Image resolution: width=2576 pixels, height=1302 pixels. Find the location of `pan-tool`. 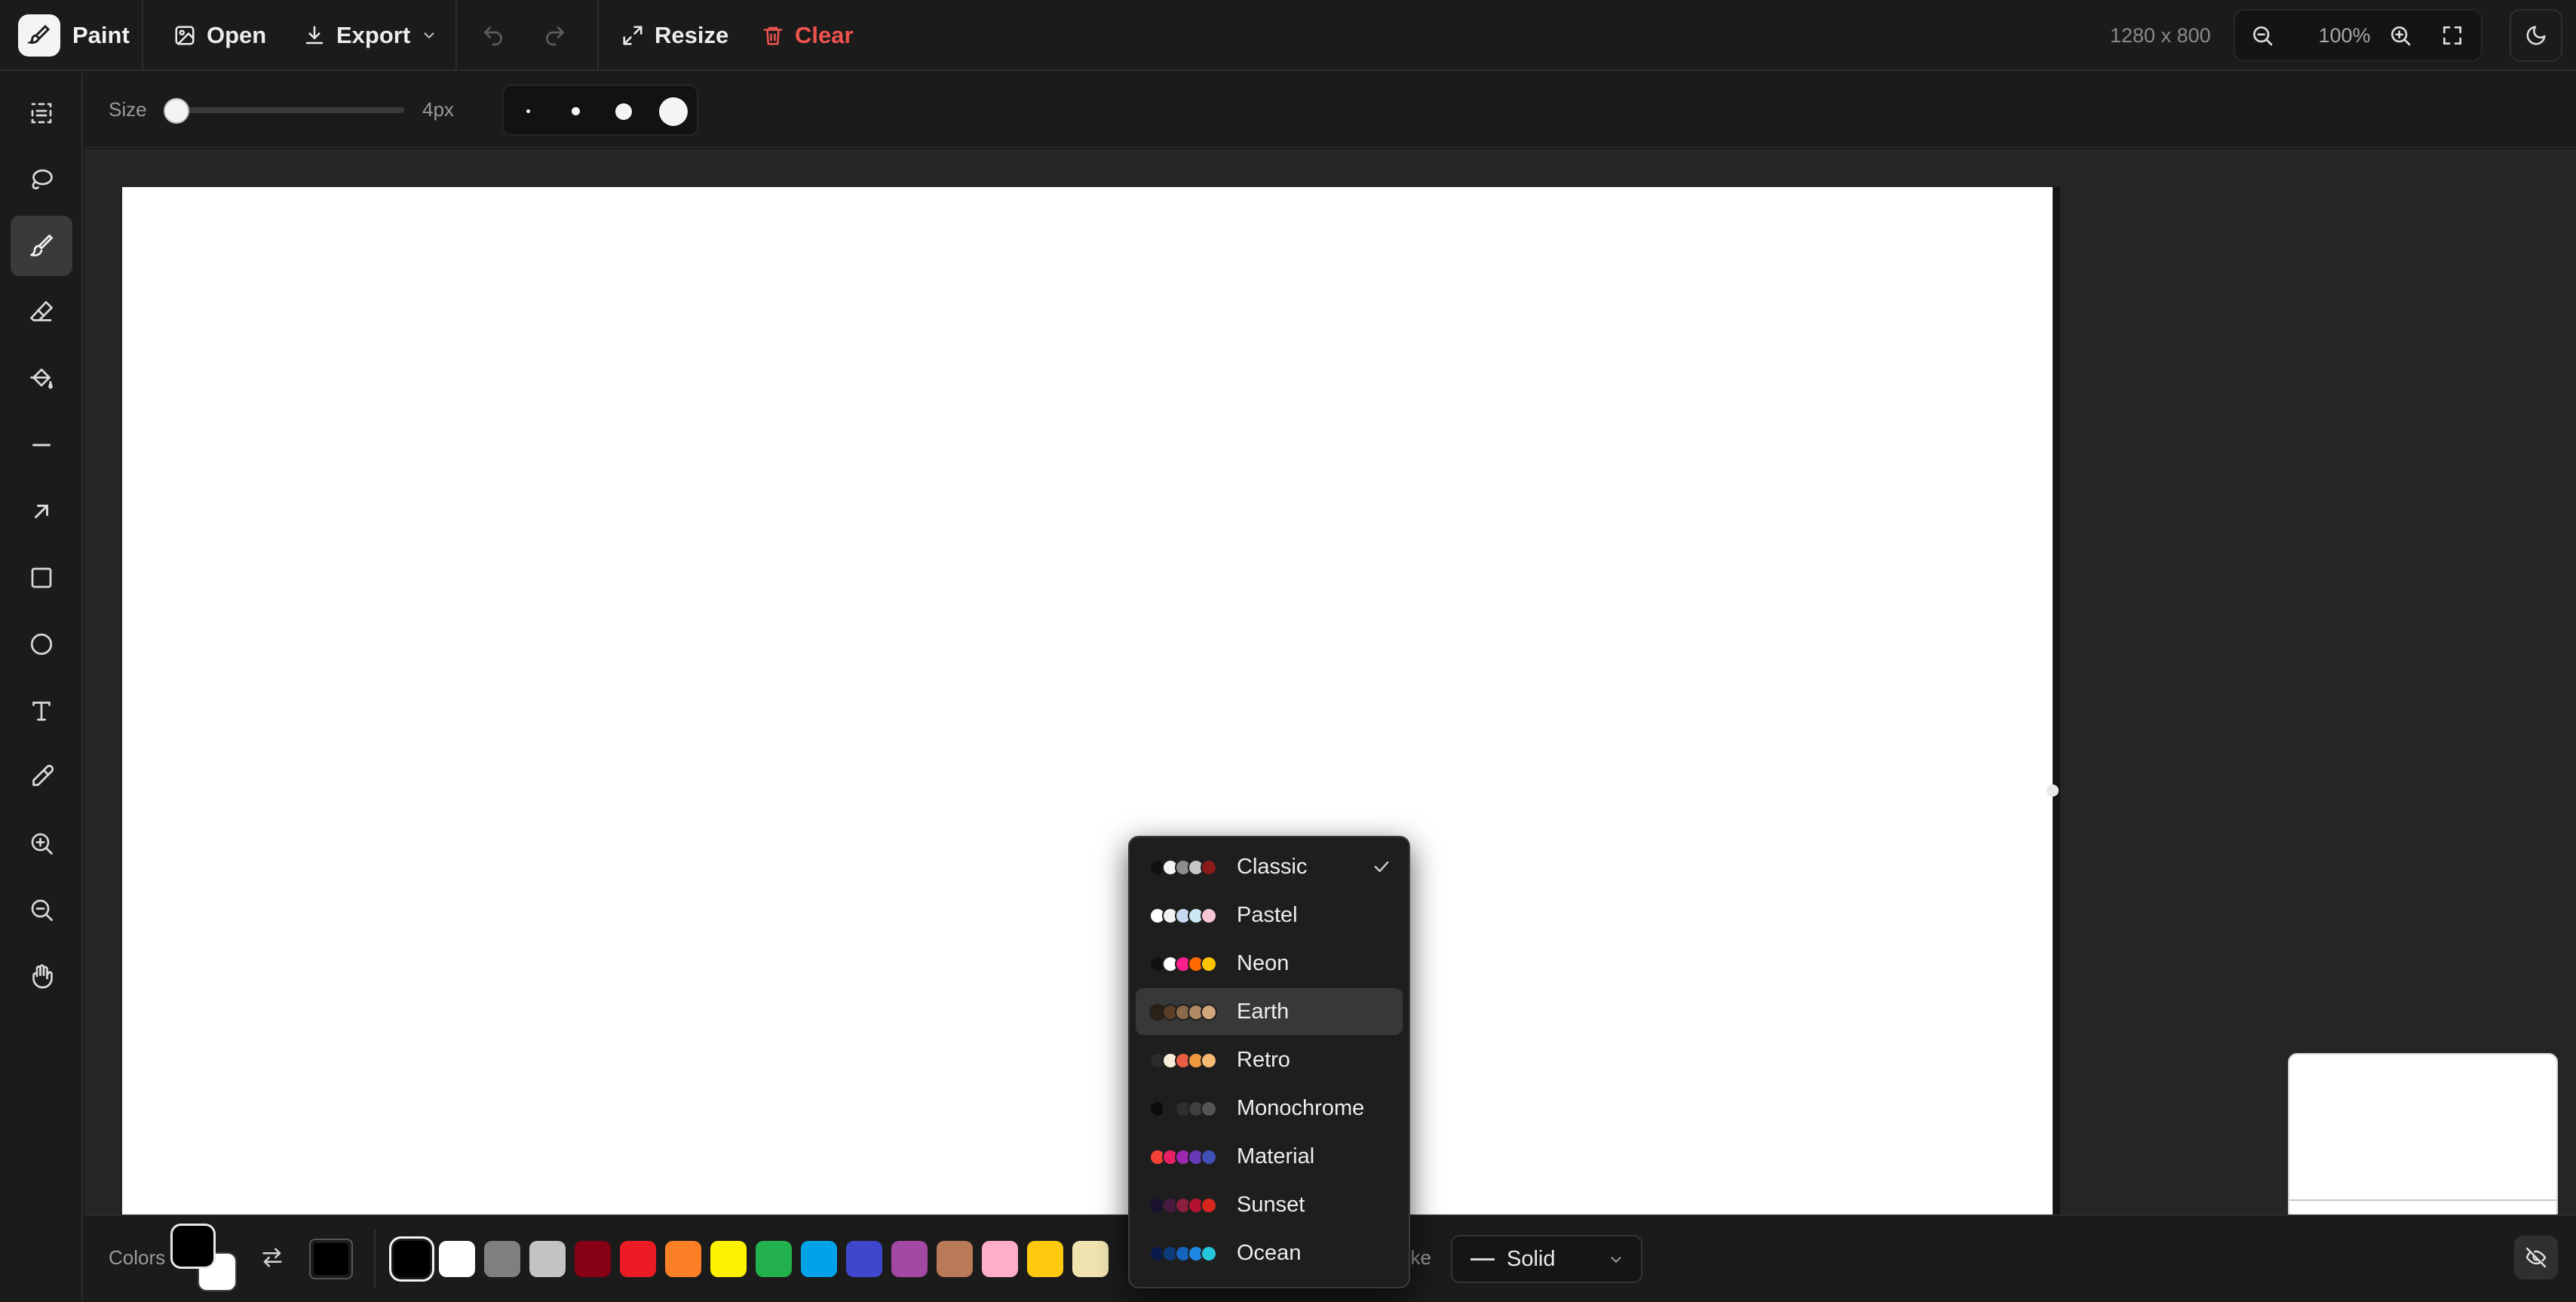

pan-tool is located at coordinates (41, 976).